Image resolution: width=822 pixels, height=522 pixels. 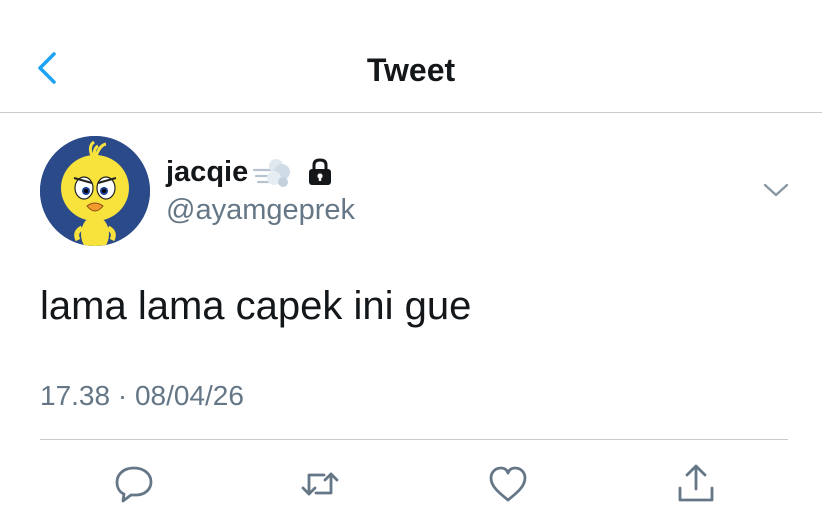 I want to click on lock-icon, so click(x=320, y=171).